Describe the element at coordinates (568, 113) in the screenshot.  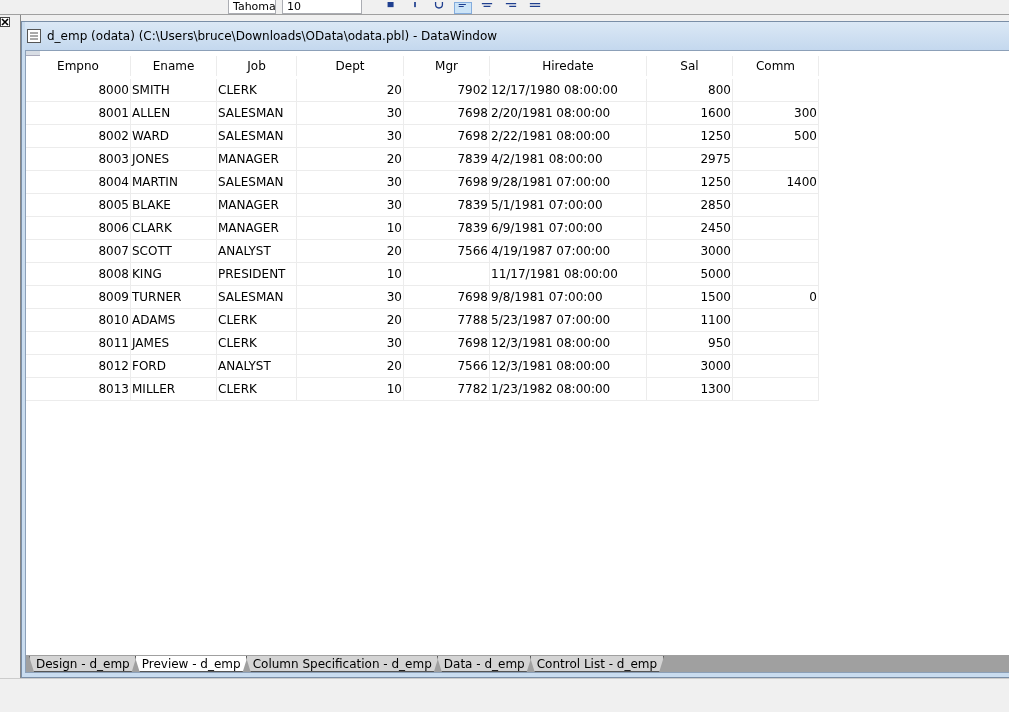
I see `table-cell: 2/20/1981 08:00:00` at that location.